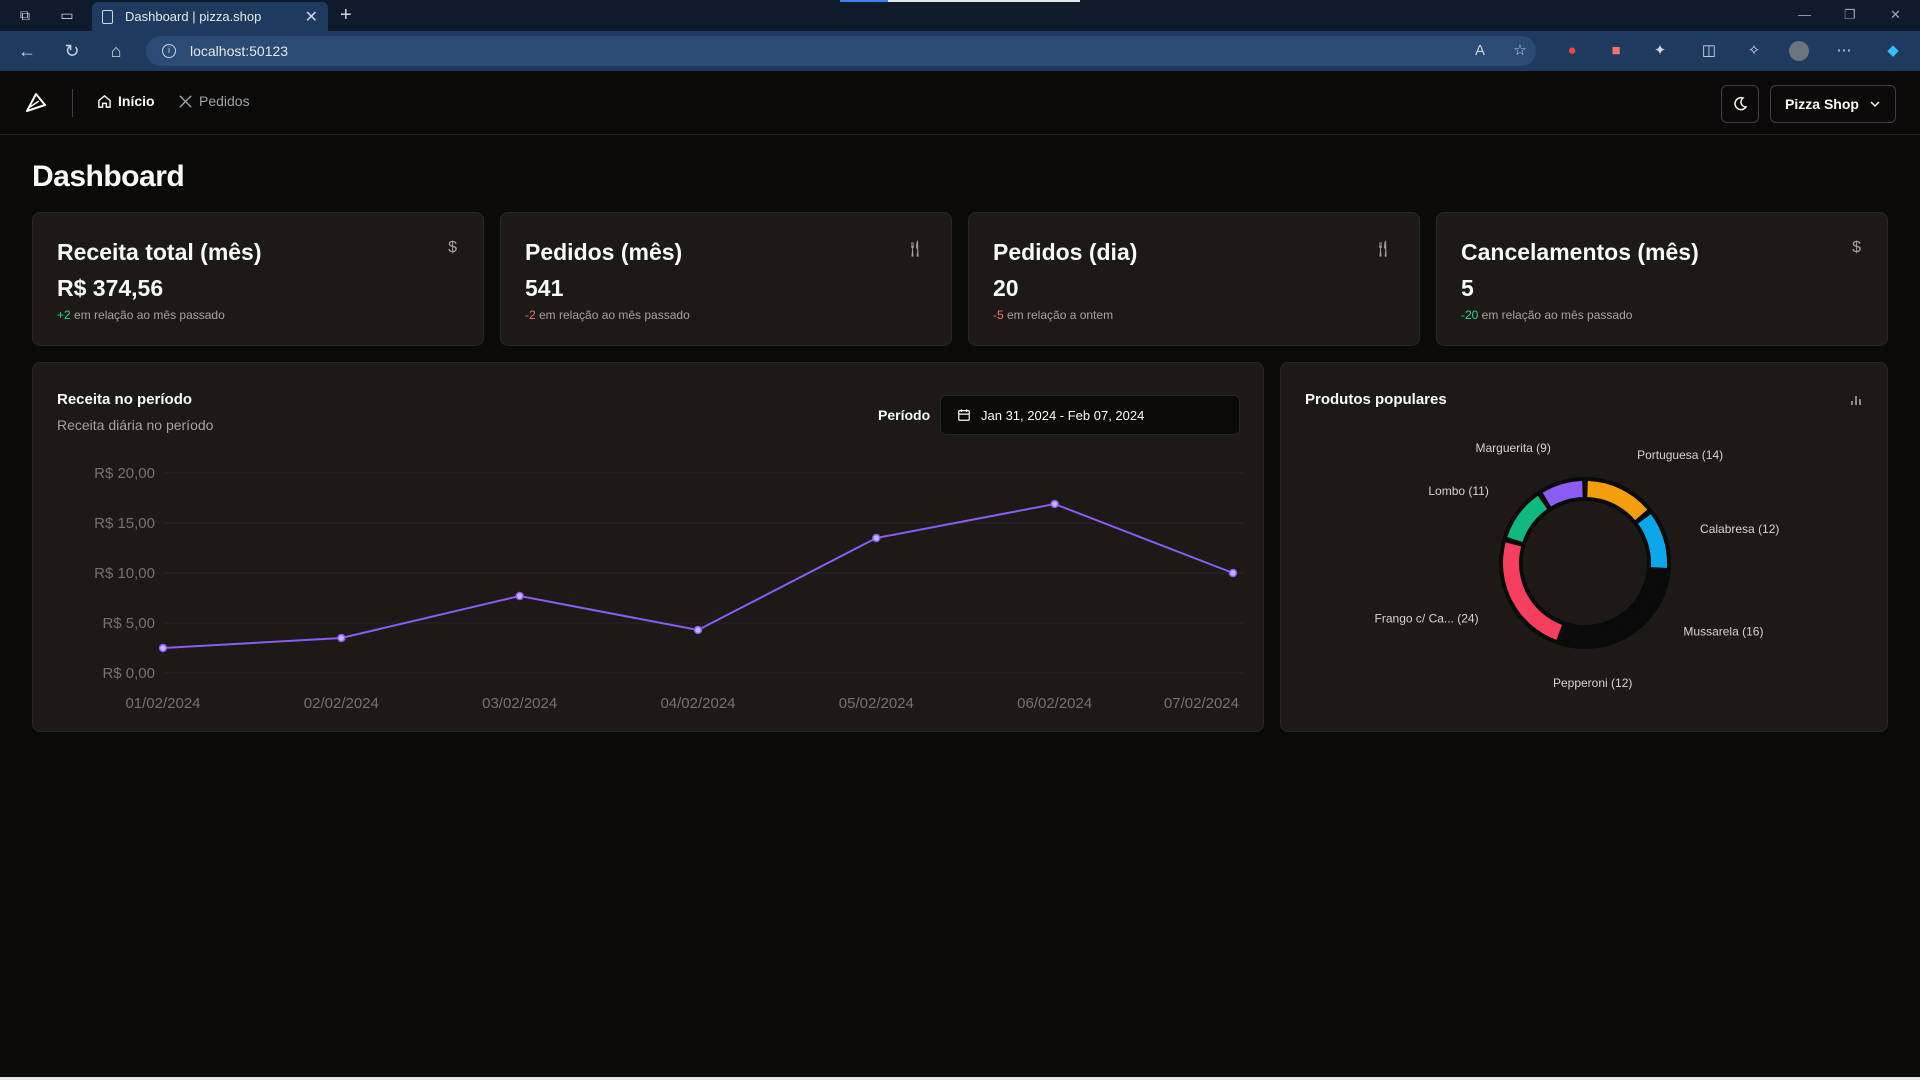  What do you see at coordinates (67, 15) in the screenshot?
I see `tab-actions-icon: ▭` at bounding box center [67, 15].